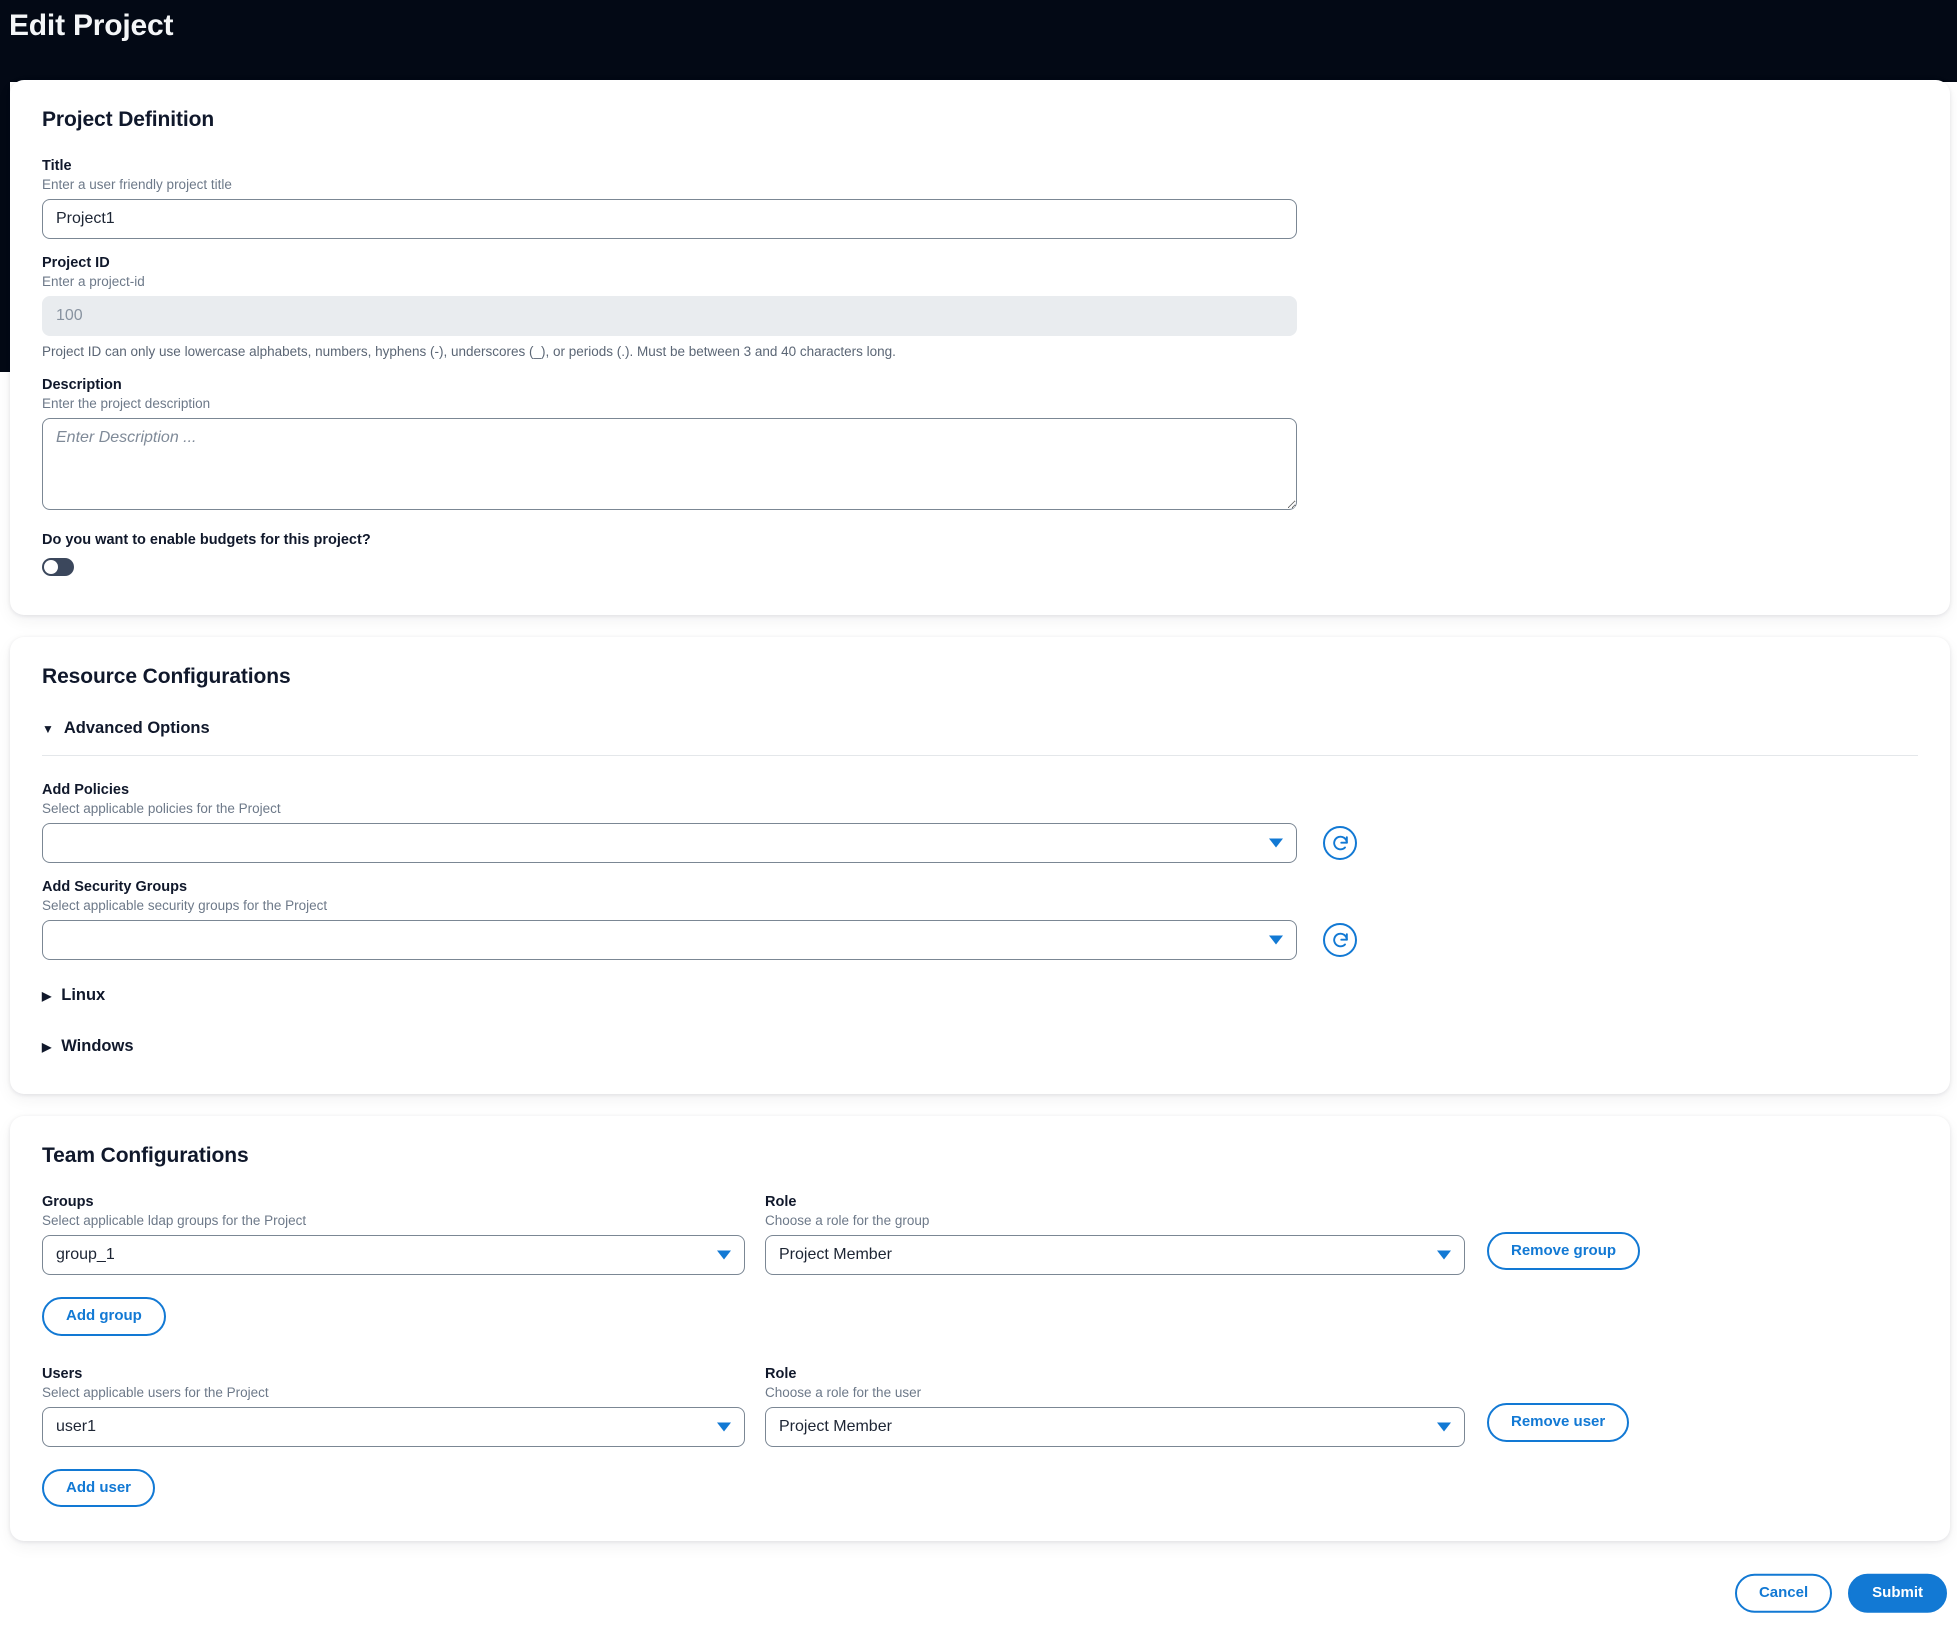  Describe the element at coordinates (980, 1487) in the screenshot. I see `add-user-holder: Add user` at that location.